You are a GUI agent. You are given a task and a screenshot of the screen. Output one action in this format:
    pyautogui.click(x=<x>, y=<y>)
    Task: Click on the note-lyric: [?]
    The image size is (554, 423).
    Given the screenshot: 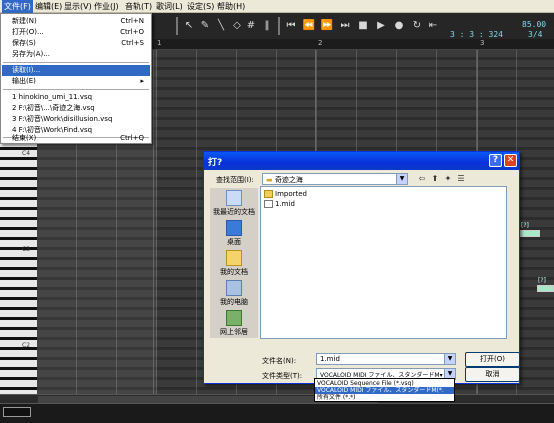 What is the action you would take?
    pyautogui.click(x=525, y=225)
    